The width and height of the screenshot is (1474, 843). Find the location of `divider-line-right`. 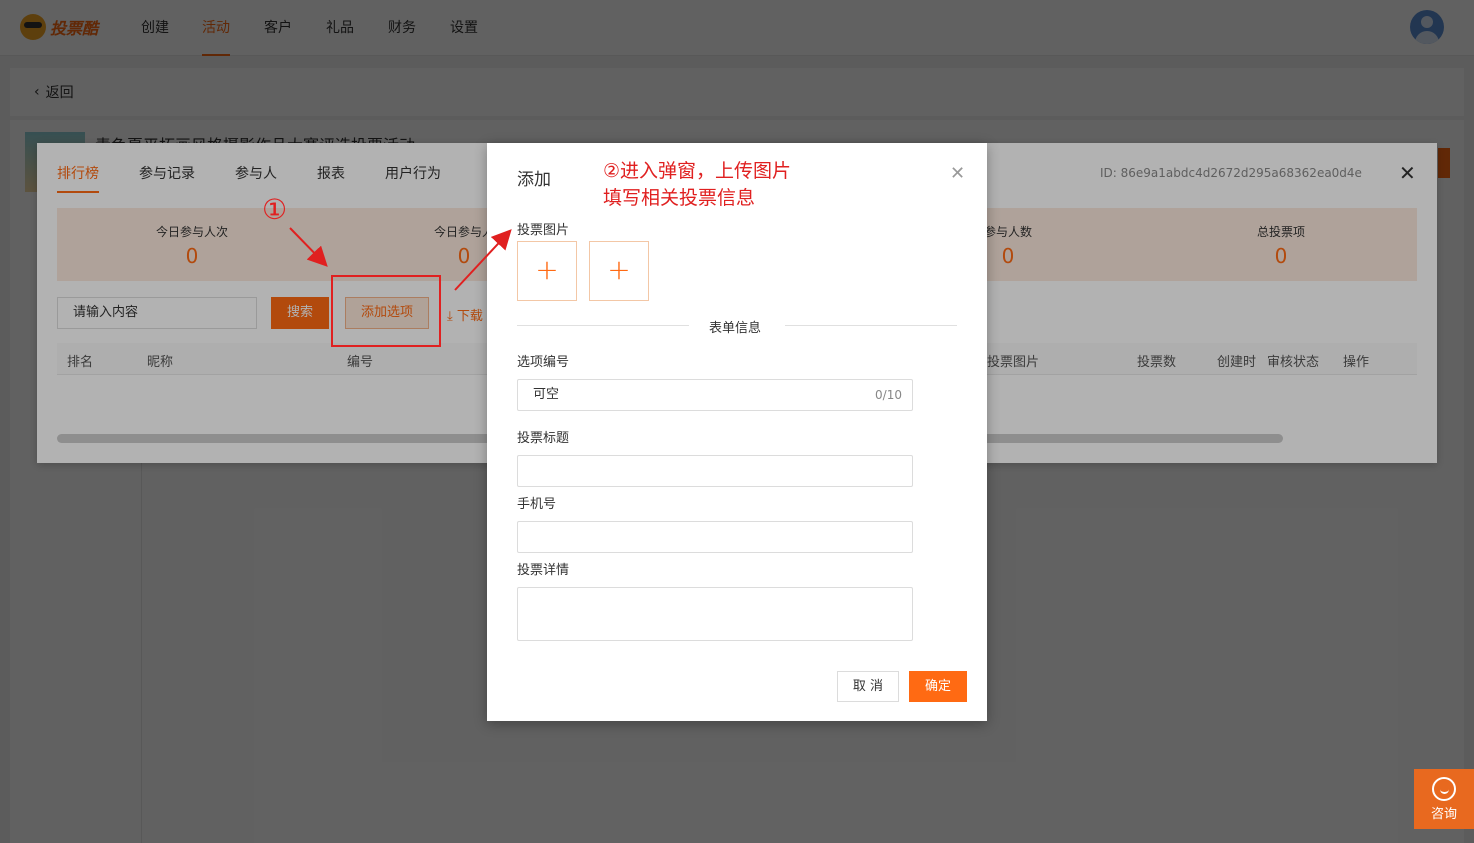

divider-line-right is located at coordinates (871, 325).